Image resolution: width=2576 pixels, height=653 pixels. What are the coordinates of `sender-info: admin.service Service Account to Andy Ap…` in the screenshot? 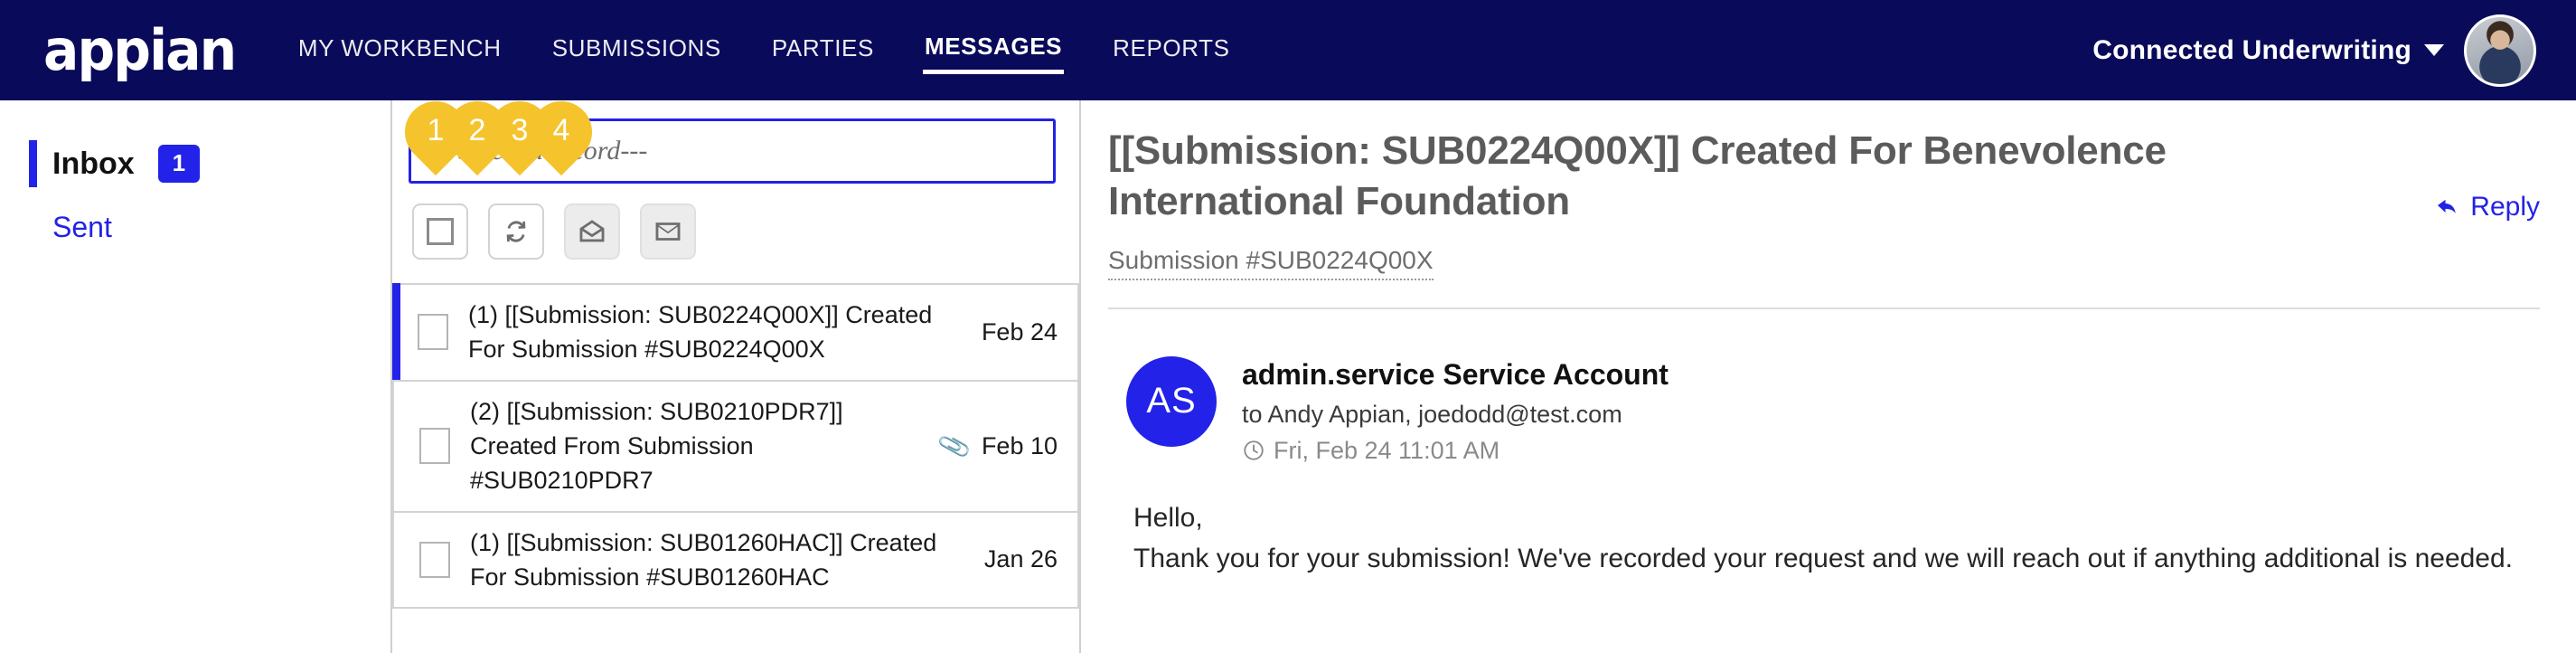 It's located at (1455, 410).